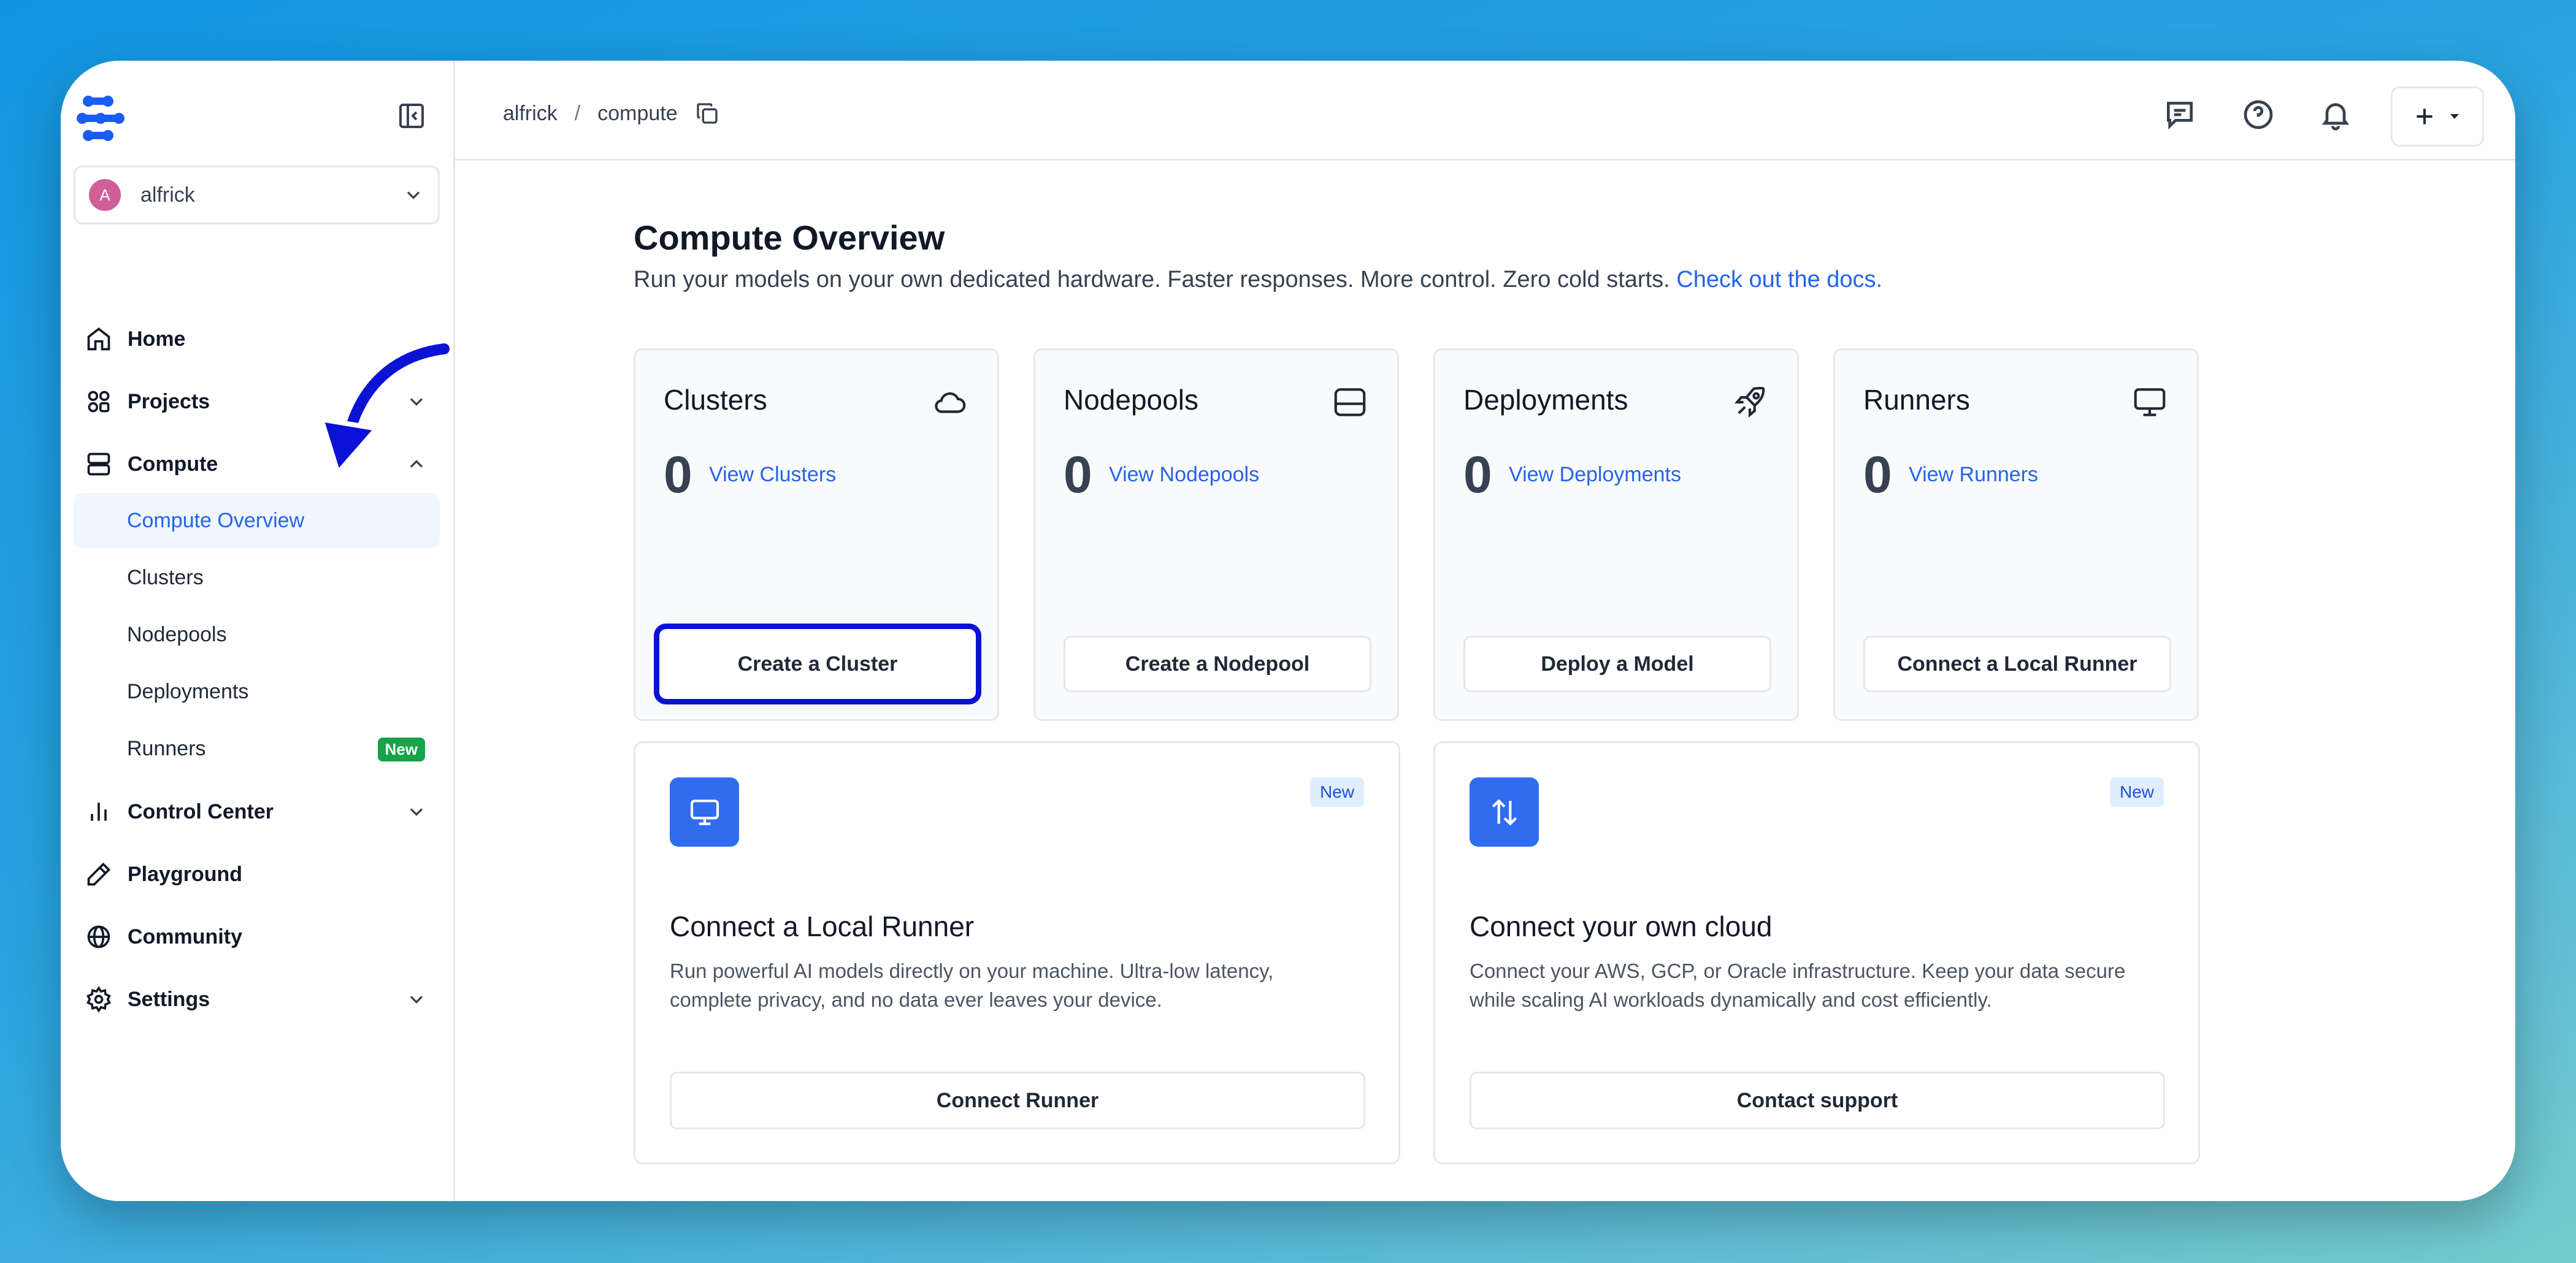 Image resolution: width=2576 pixels, height=1263 pixels. What do you see at coordinates (1916, 400) in the screenshot?
I see `card-title: Runners` at bounding box center [1916, 400].